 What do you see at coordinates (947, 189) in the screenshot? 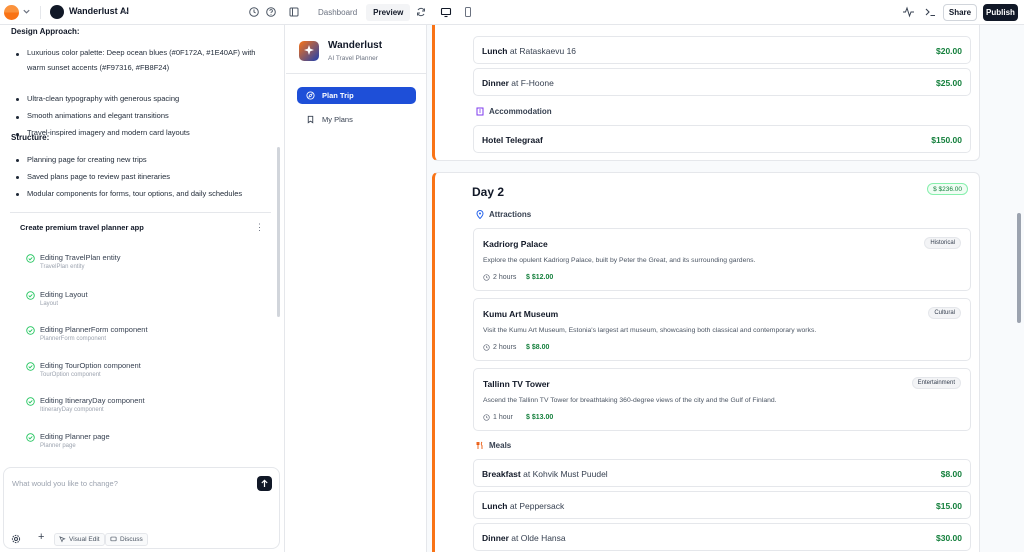
I see `day-total-badge: $ $236.00` at bounding box center [947, 189].